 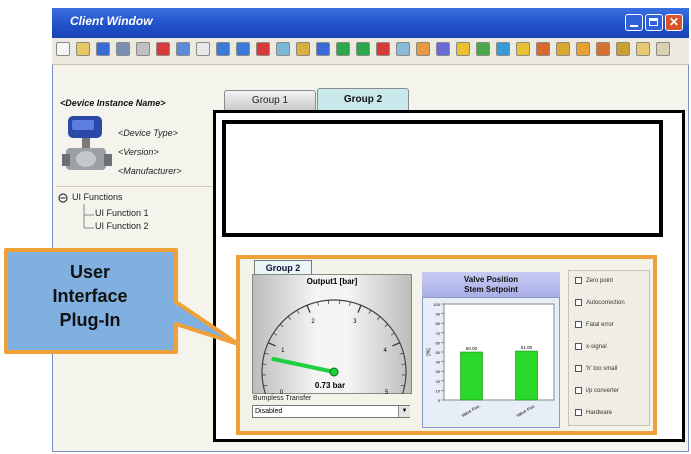 What do you see at coordinates (525, 410) in the screenshot?
I see `x-category-label: Valve Pos.` at bounding box center [525, 410].